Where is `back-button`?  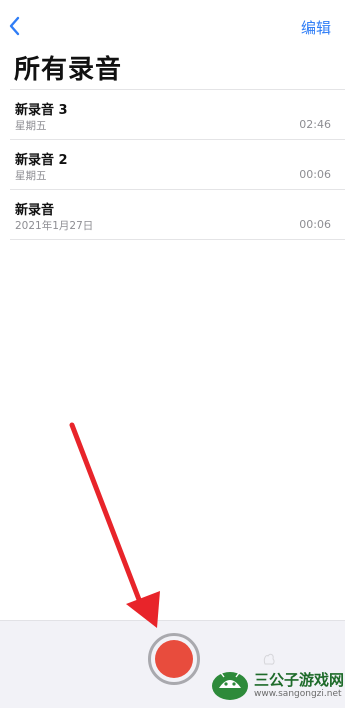
back-button is located at coordinates (16, 26).